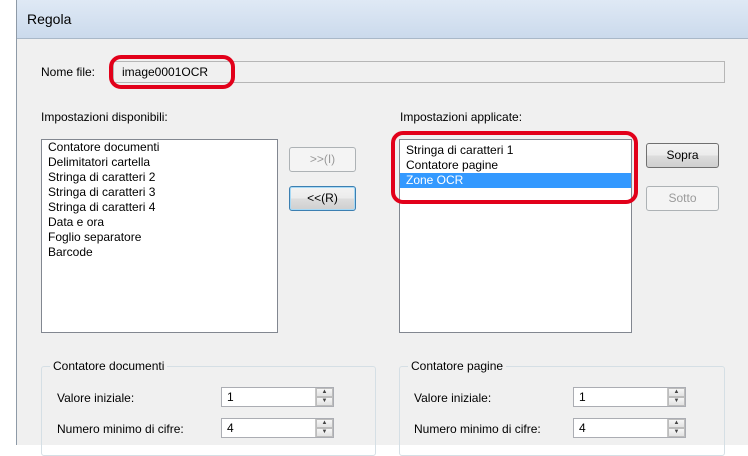  I want to click on doc-min-digits-label: Numero minimo di cifre:, so click(120, 429).